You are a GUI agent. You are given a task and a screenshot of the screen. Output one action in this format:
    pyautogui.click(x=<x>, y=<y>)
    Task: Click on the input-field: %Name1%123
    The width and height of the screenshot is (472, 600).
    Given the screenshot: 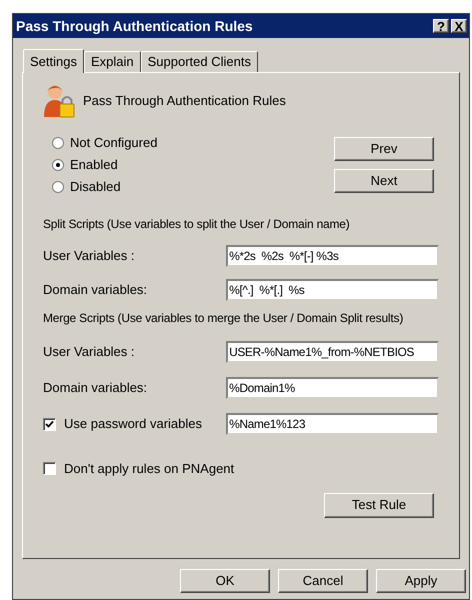 What is the action you would take?
    pyautogui.click(x=332, y=424)
    